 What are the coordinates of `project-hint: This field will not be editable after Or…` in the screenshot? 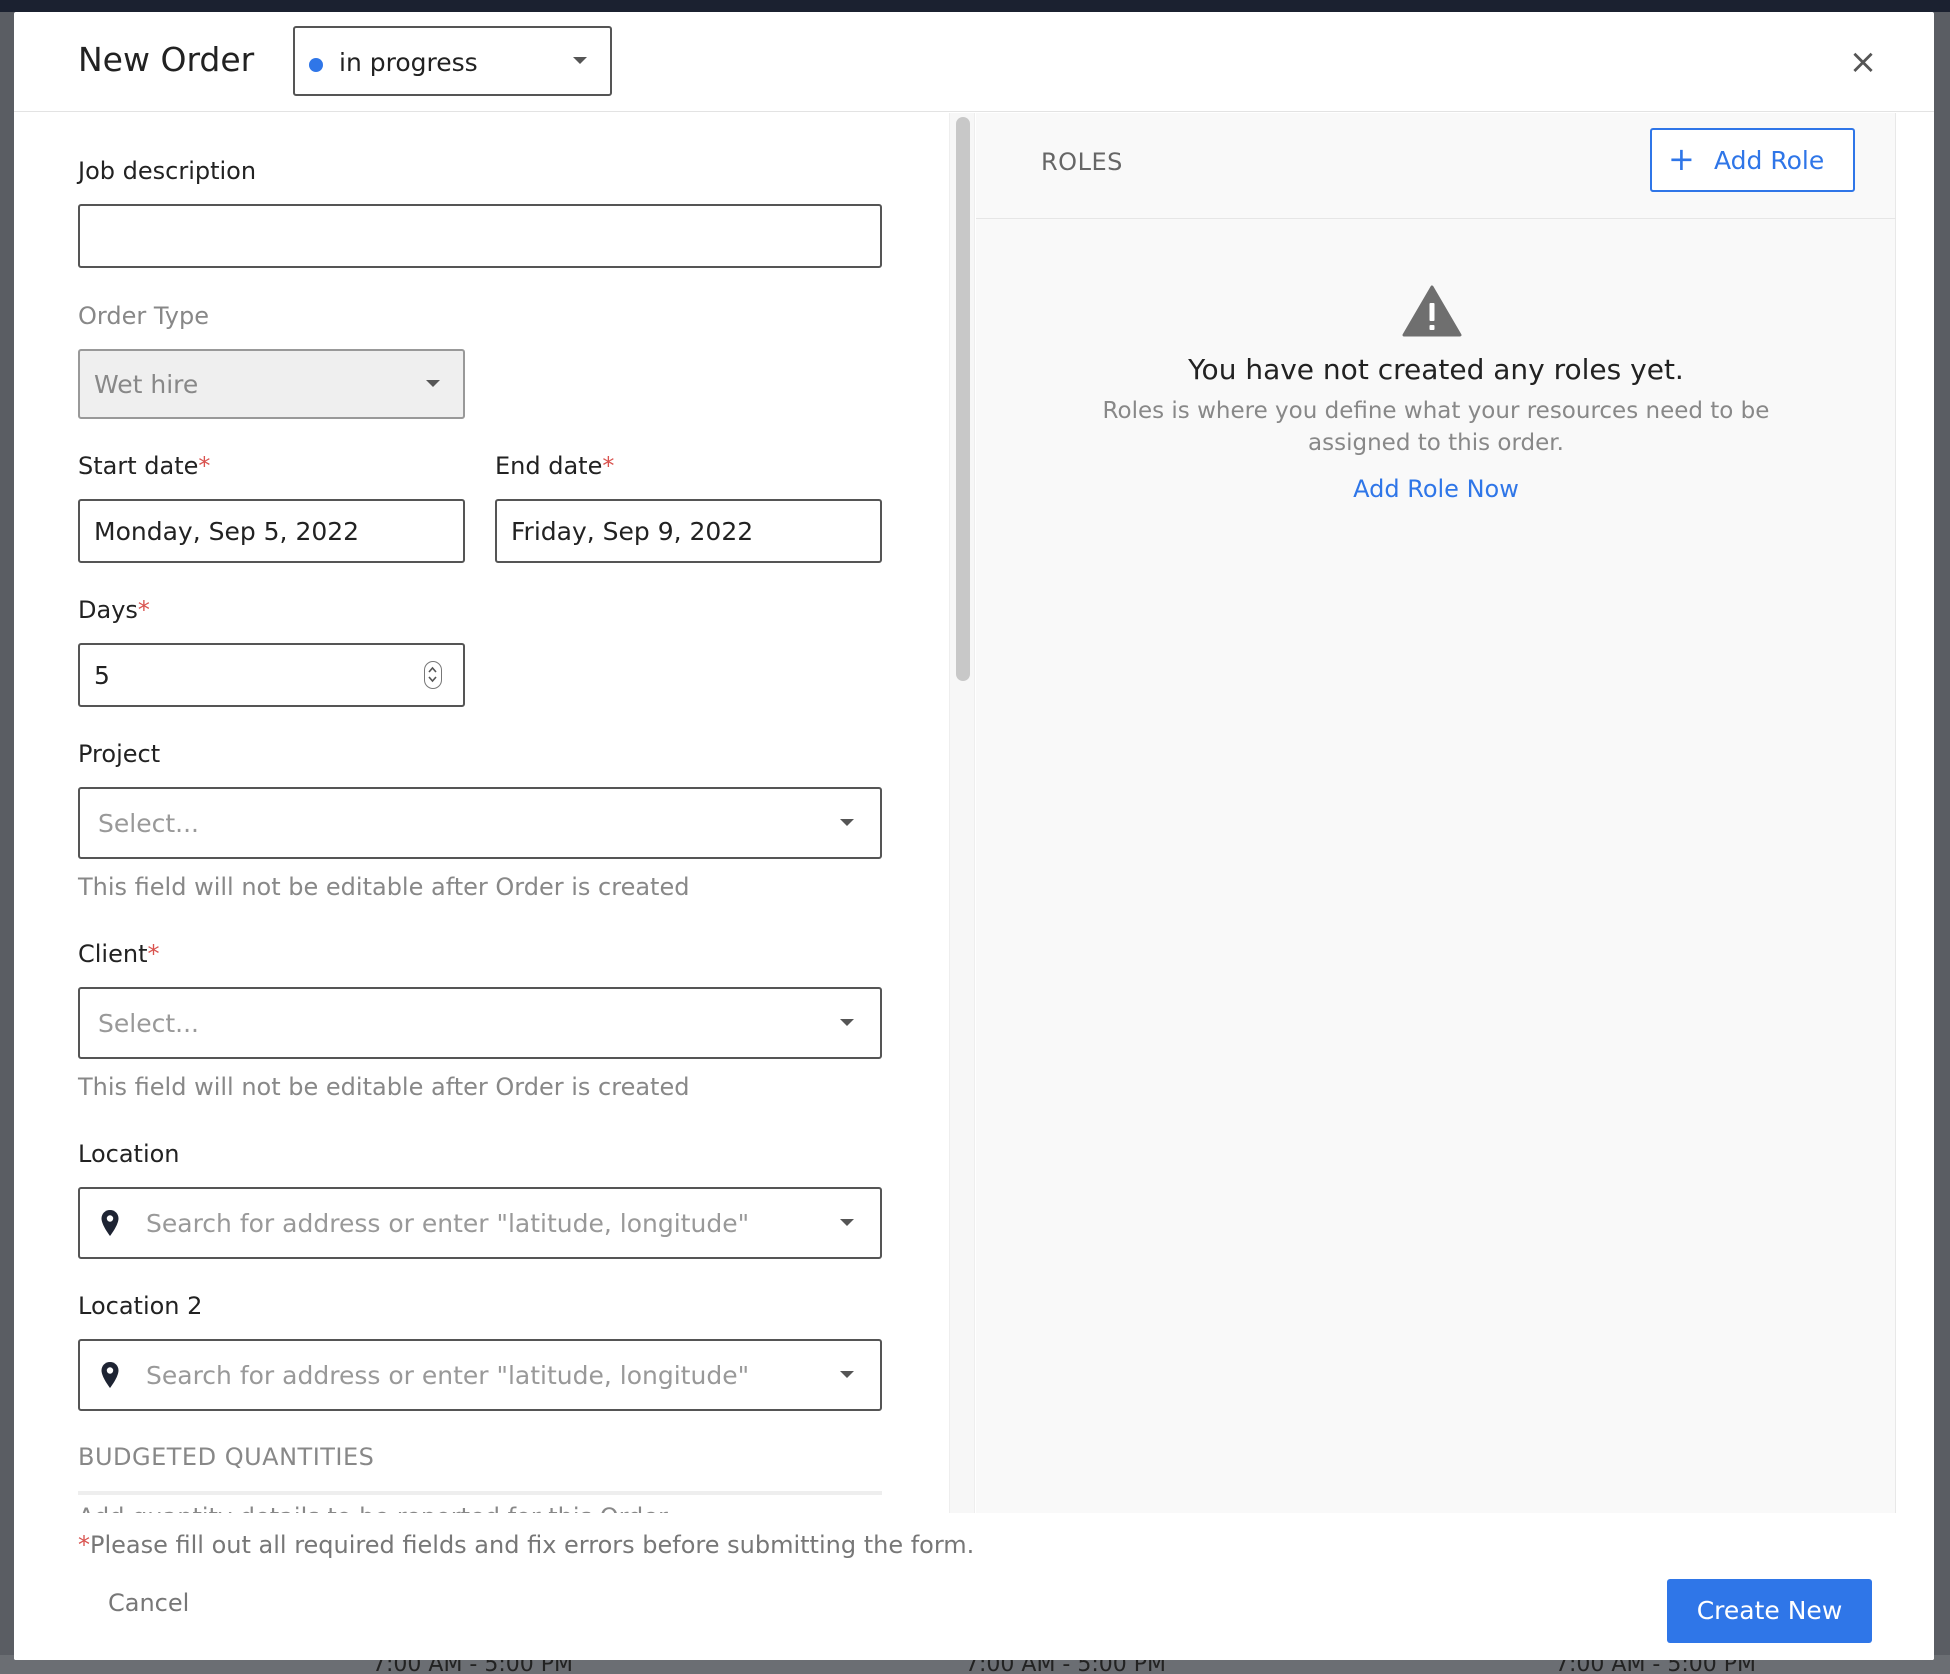 It's located at (384, 887).